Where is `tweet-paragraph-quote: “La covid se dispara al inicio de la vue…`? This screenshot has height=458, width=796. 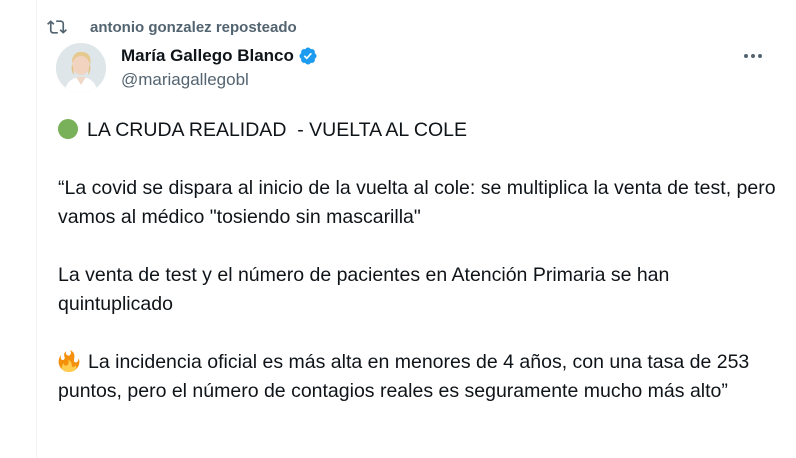
tweet-paragraph-quote: “La covid se dispara al inicio de la vue… is located at coordinates (419, 202).